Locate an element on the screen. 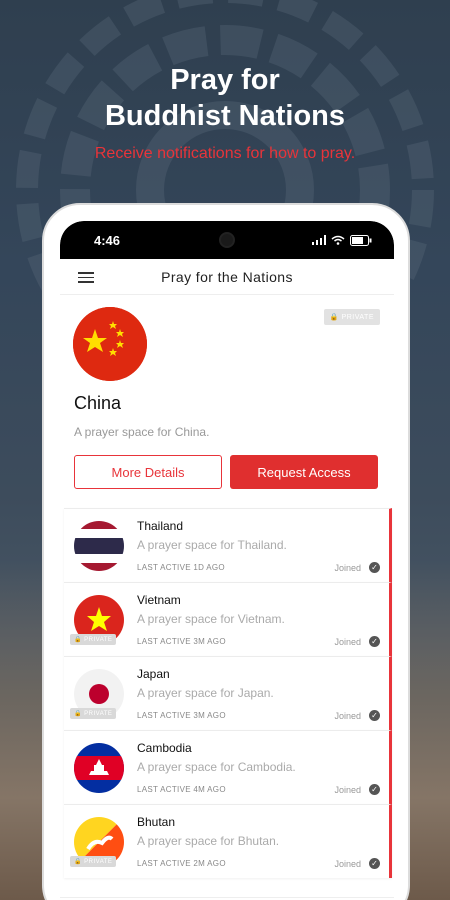 Image resolution: width=450 pixels, height=900 pixels. space-name: Thailand is located at coordinates (160, 526).